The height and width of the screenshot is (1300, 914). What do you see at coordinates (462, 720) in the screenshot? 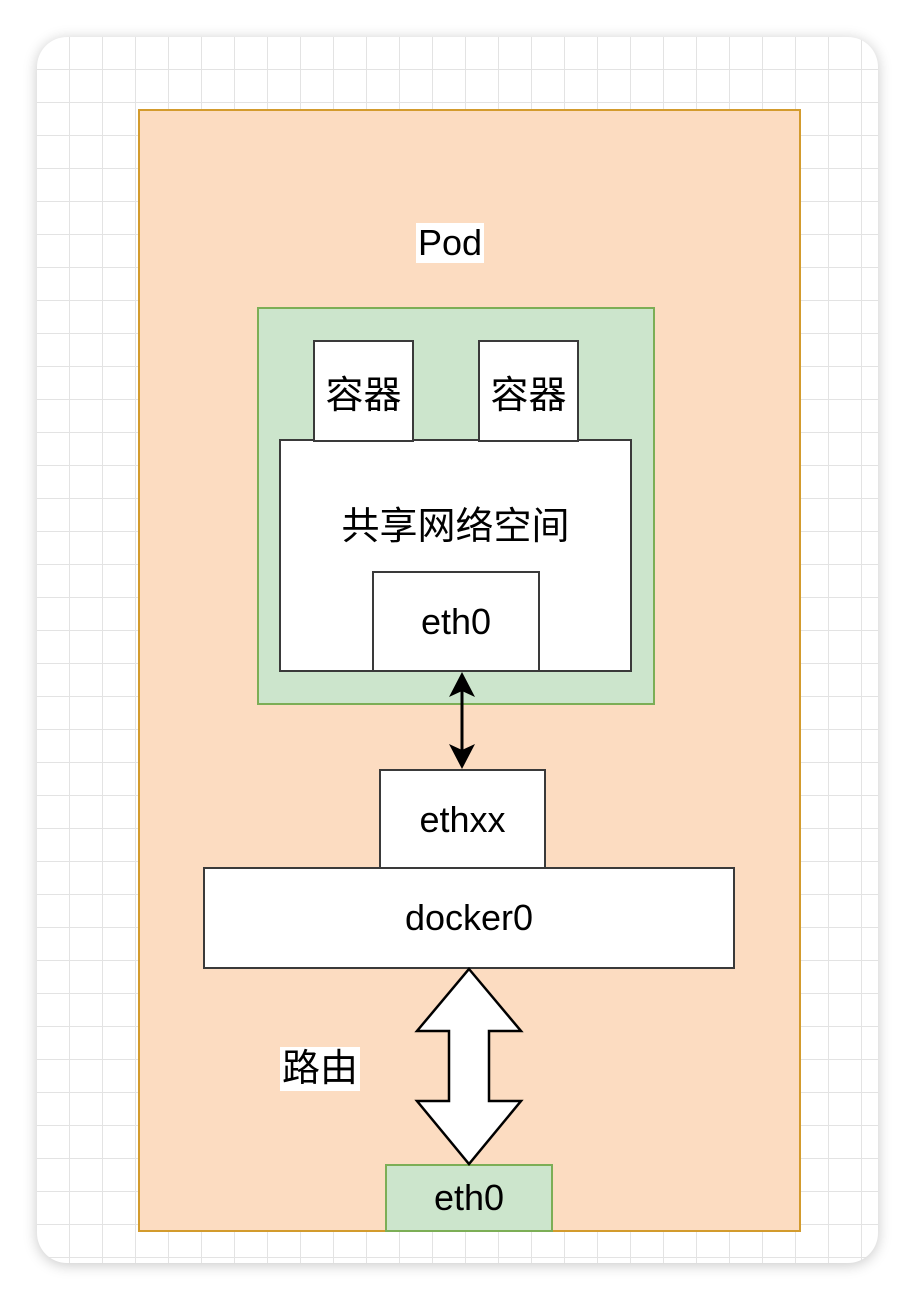
I see `double-arrow-eth0-ethxx` at bounding box center [462, 720].